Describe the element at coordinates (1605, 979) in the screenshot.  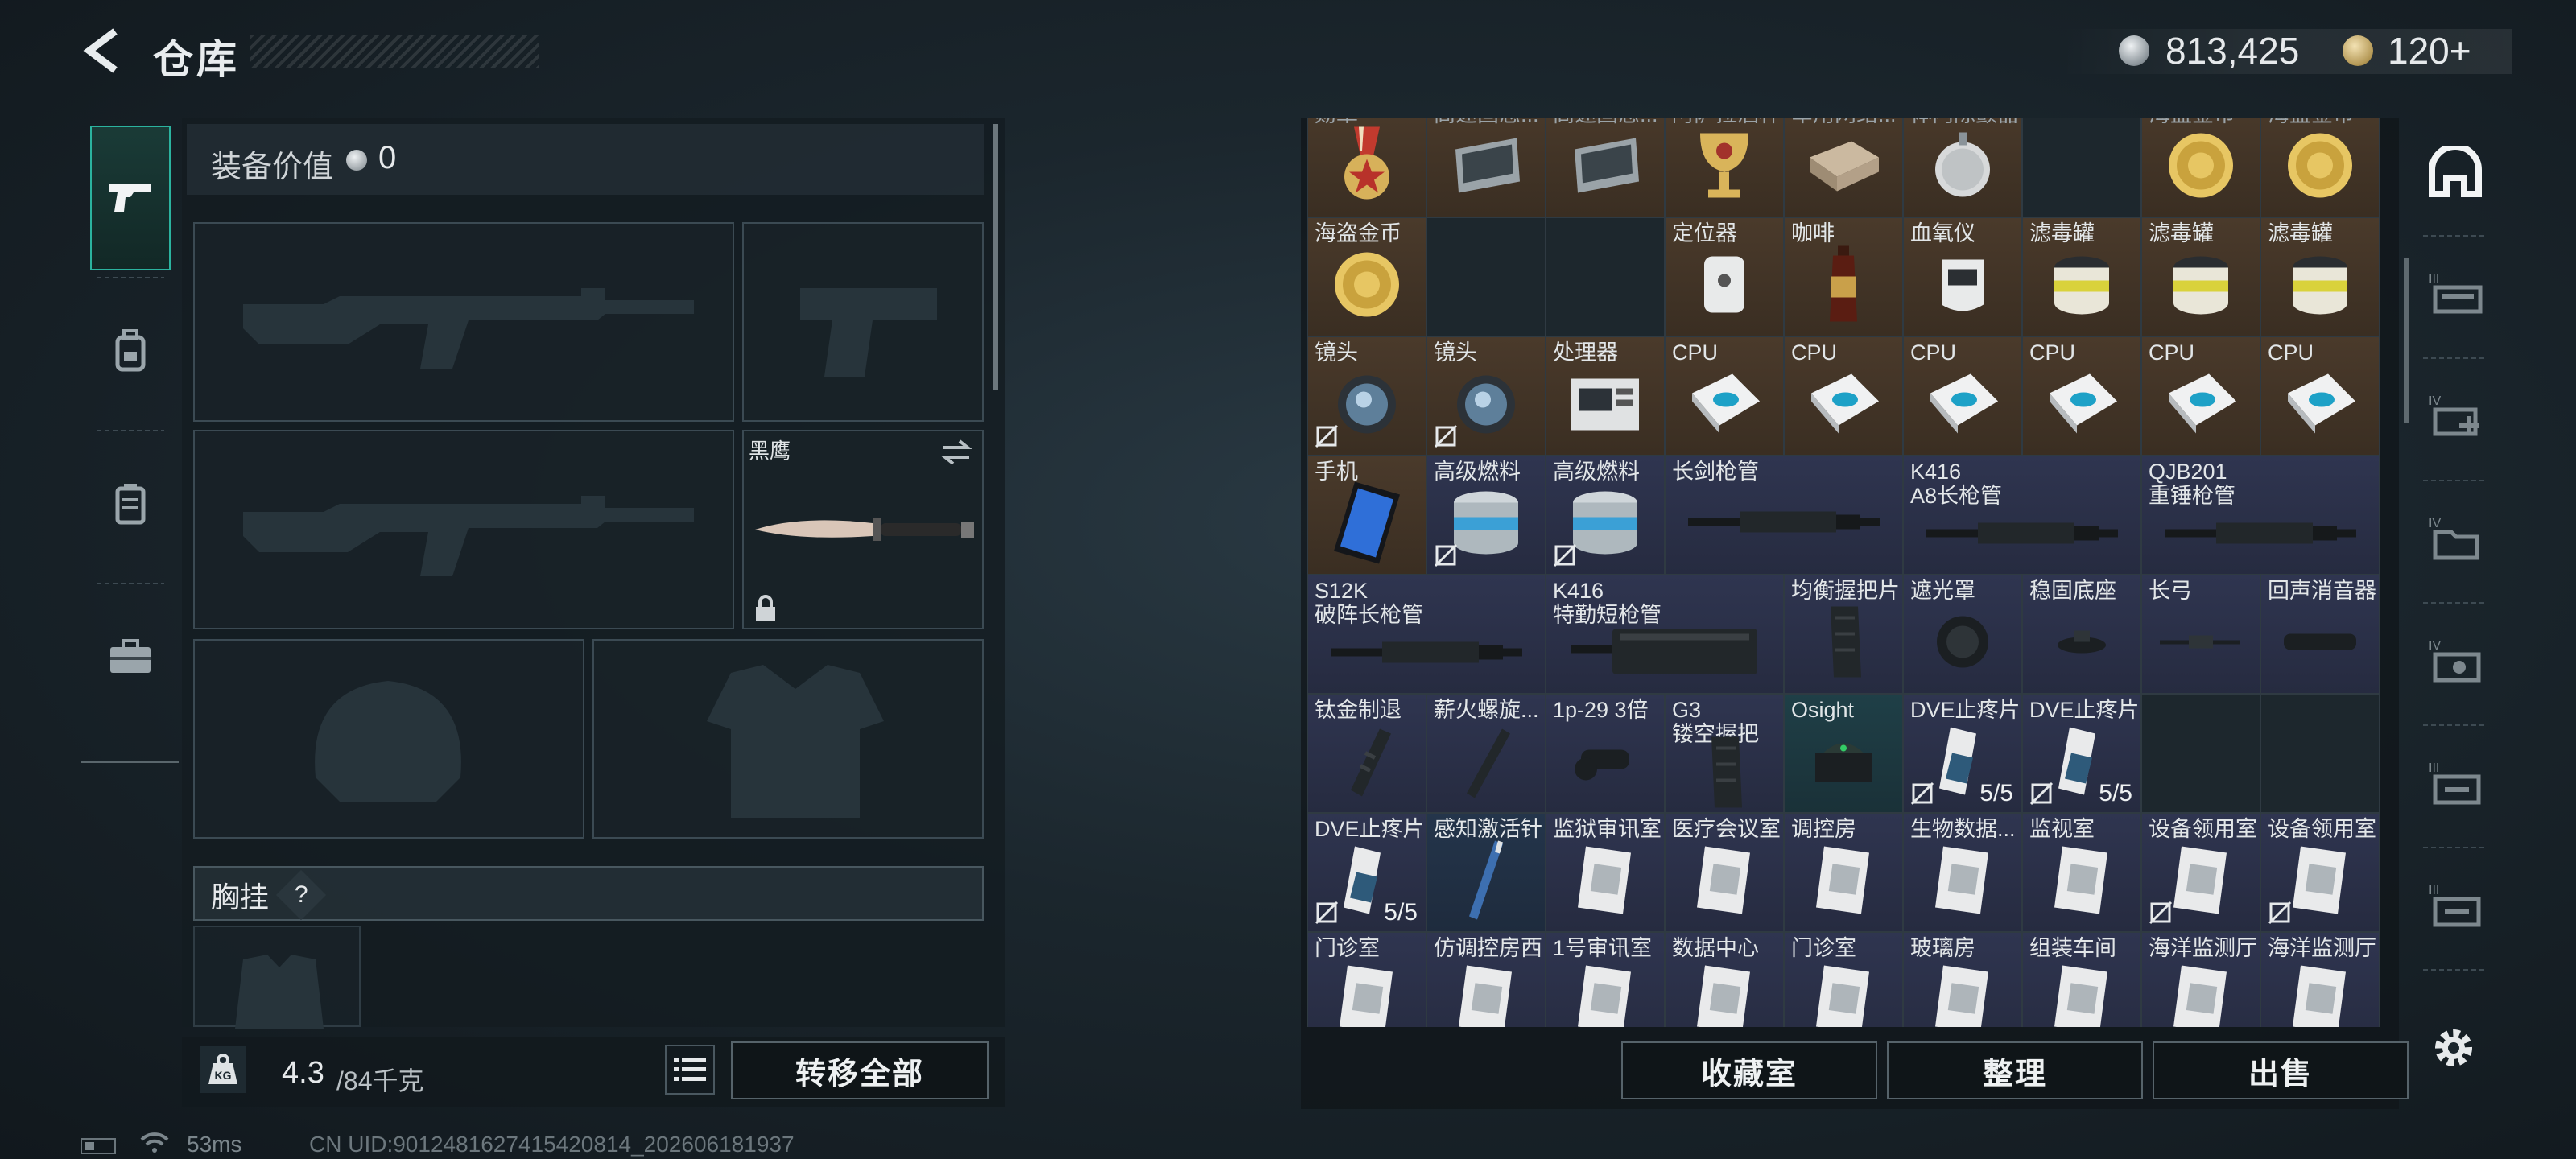
I see `storage-item: 1号审讯室` at that location.